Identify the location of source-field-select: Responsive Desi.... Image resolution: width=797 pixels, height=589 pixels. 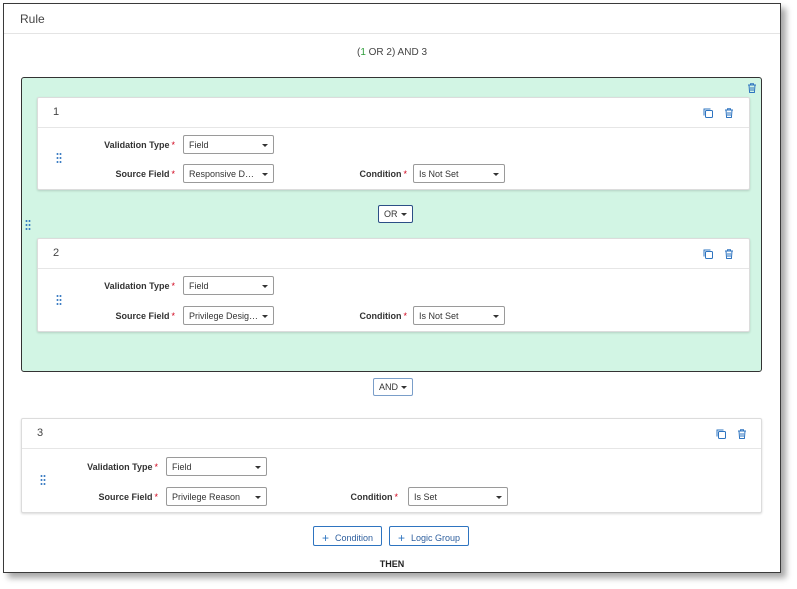
(228, 173).